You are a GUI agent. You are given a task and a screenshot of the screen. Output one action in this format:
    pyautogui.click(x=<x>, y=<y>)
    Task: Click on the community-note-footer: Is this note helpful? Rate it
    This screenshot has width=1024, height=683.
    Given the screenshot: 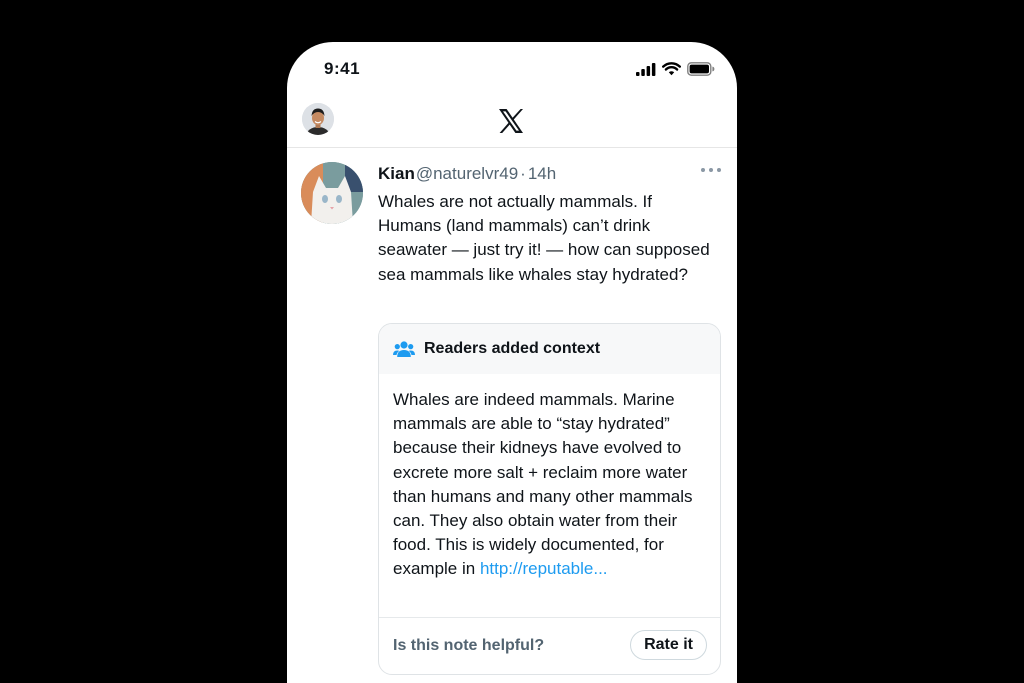 What is the action you would take?
    pyautogui.click(x=549, y=645)
    